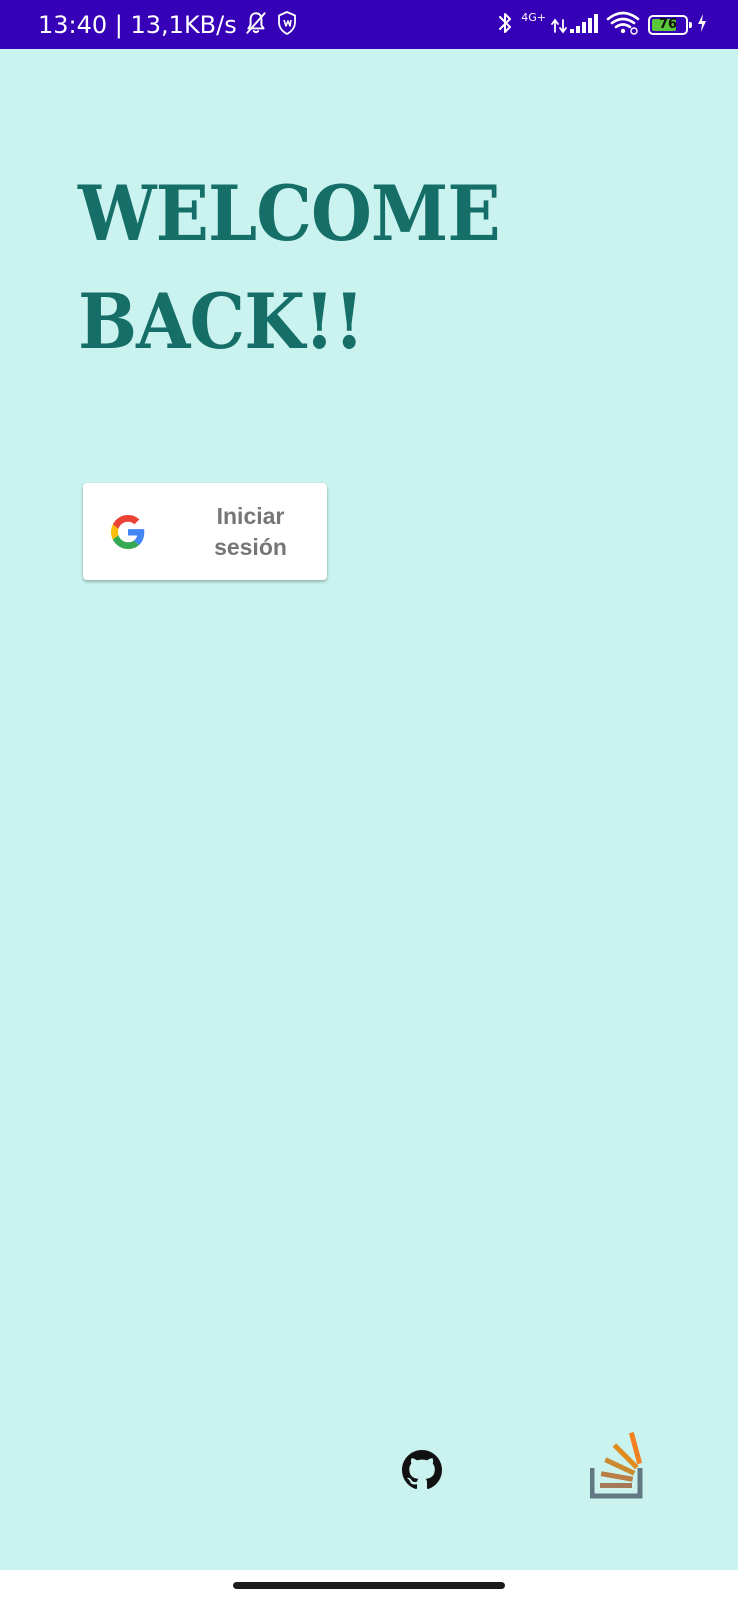  Describe the element at coordinates (369, 24) in the screenshot. I see `status-bar: 13:40 | 13,1KB/s 4G+ 76` at that location.